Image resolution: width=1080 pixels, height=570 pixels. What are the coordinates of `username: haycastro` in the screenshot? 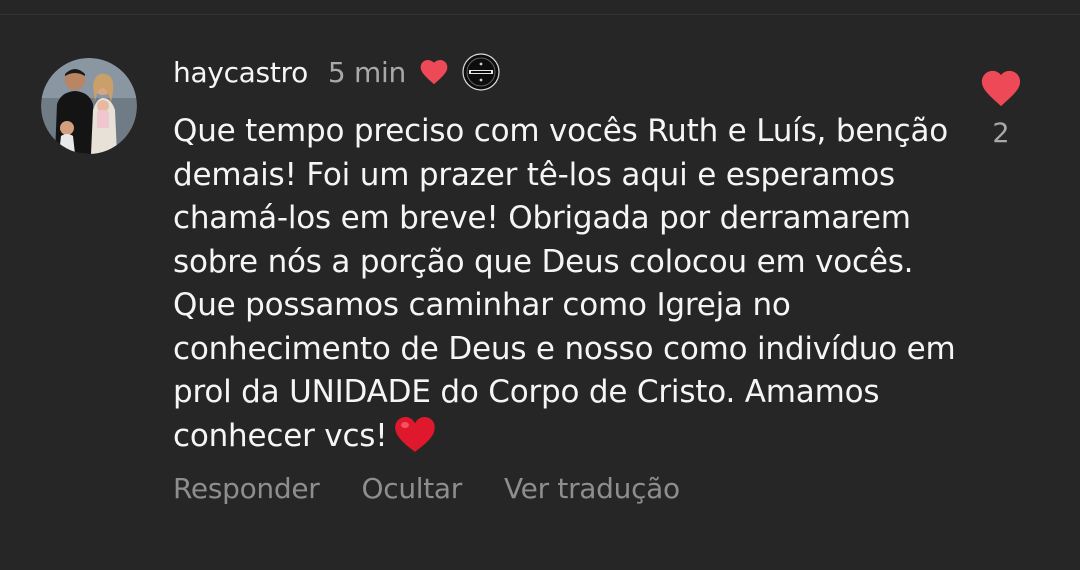 It's located at (240, 72).